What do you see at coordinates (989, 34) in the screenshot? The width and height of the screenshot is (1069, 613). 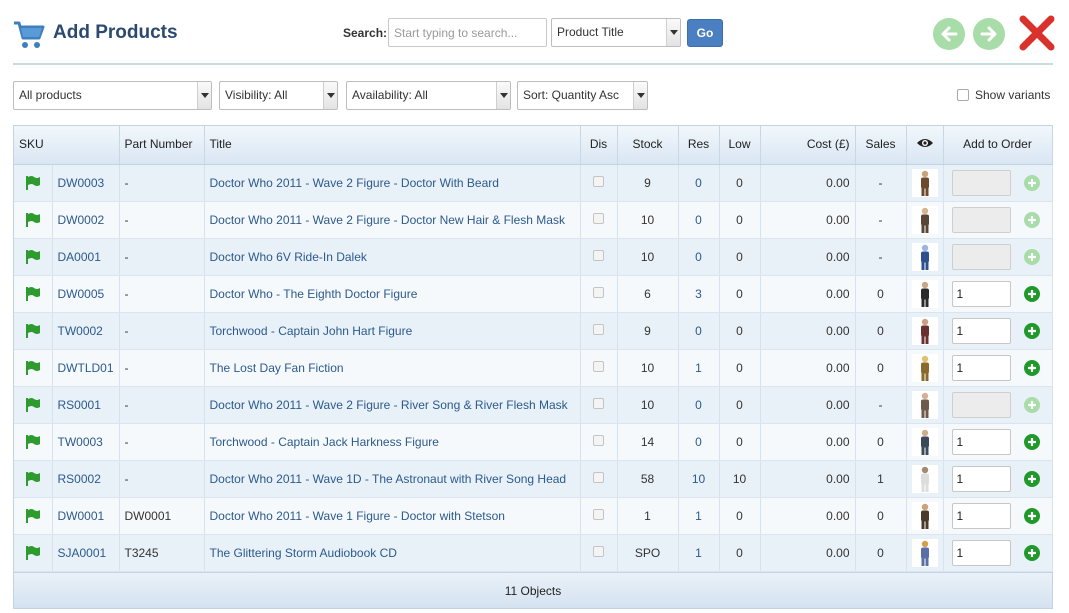 I see `forward-button` at bounding box center [989, 34].